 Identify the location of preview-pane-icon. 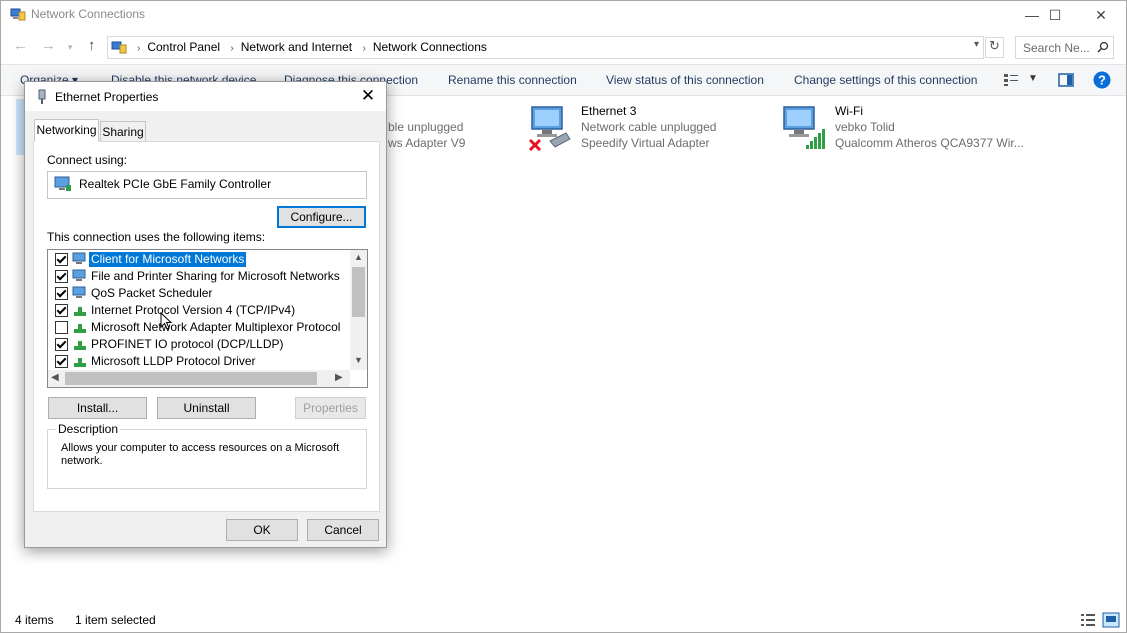
(1066, 80).